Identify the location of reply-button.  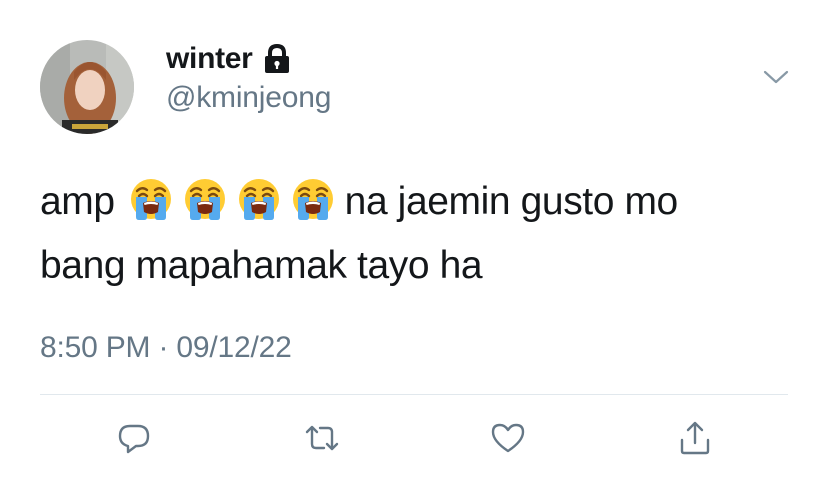
(134, 438).